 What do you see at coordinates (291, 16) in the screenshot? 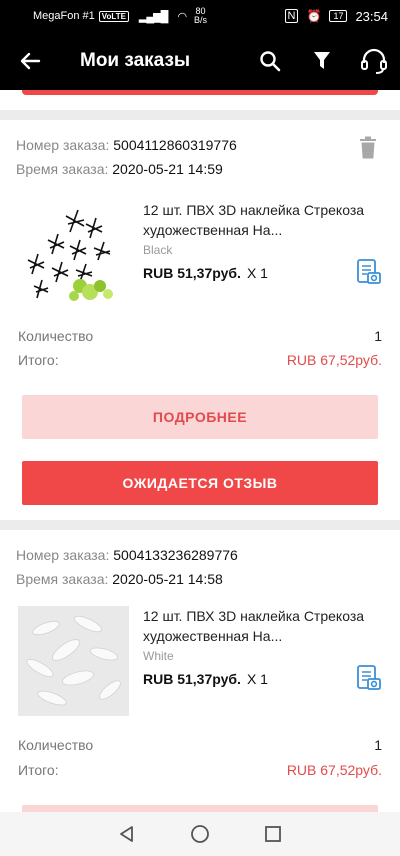
I see `nfc-icon: N` at bounding box center [291, 16].